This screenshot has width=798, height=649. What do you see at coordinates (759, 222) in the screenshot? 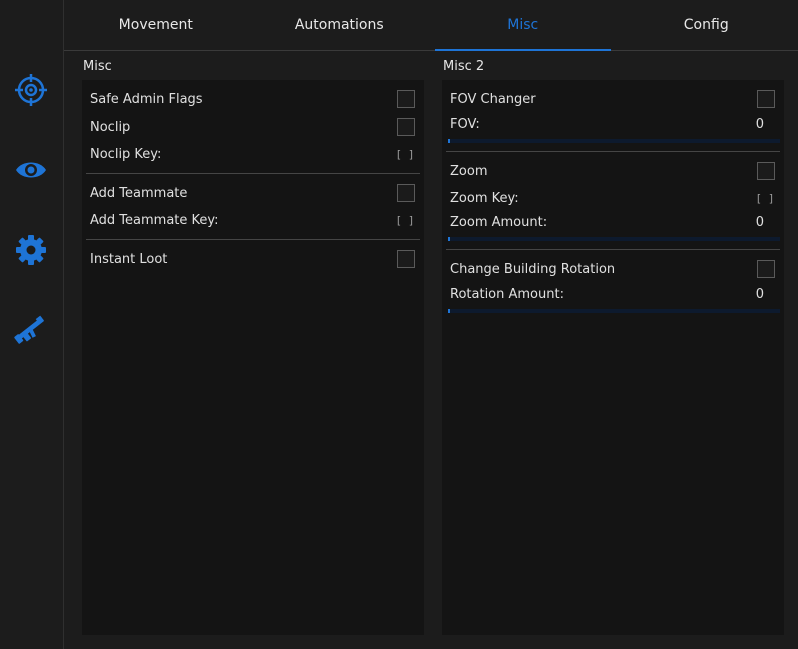
I see `zoom-amount-value: 0` at bounding box center [759, 222].